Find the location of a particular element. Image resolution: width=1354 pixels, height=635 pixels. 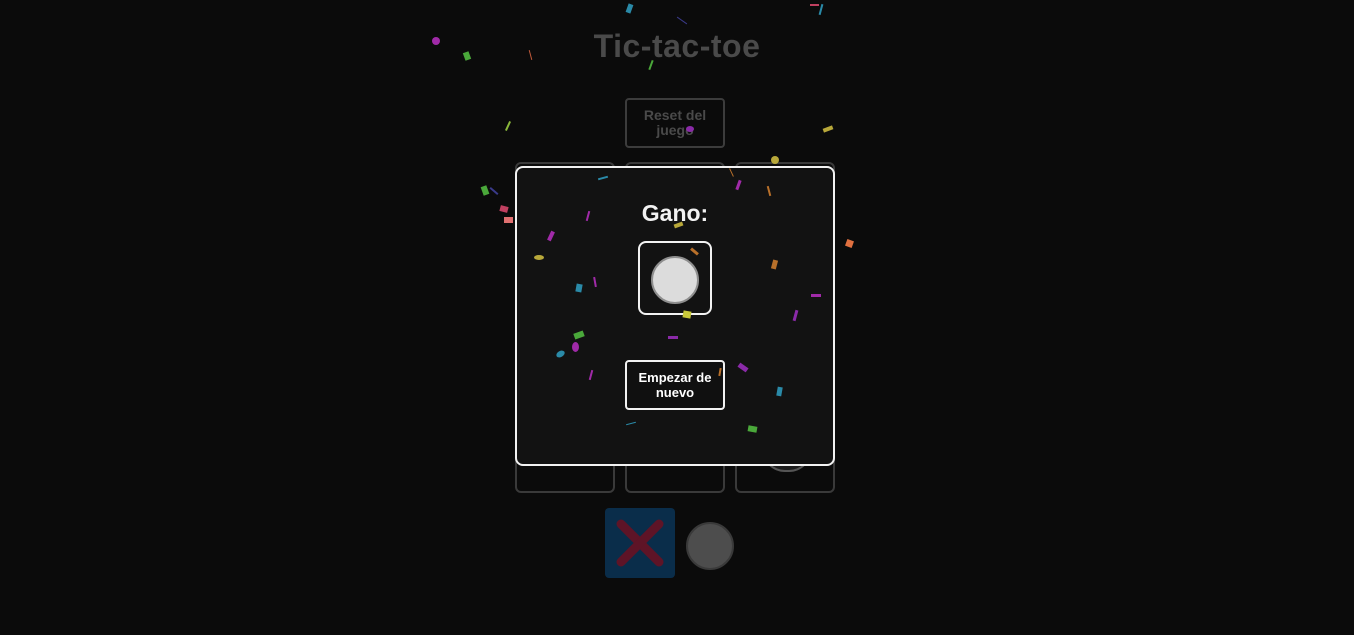

turn-x-indicator is located at coordinates (640, 543).